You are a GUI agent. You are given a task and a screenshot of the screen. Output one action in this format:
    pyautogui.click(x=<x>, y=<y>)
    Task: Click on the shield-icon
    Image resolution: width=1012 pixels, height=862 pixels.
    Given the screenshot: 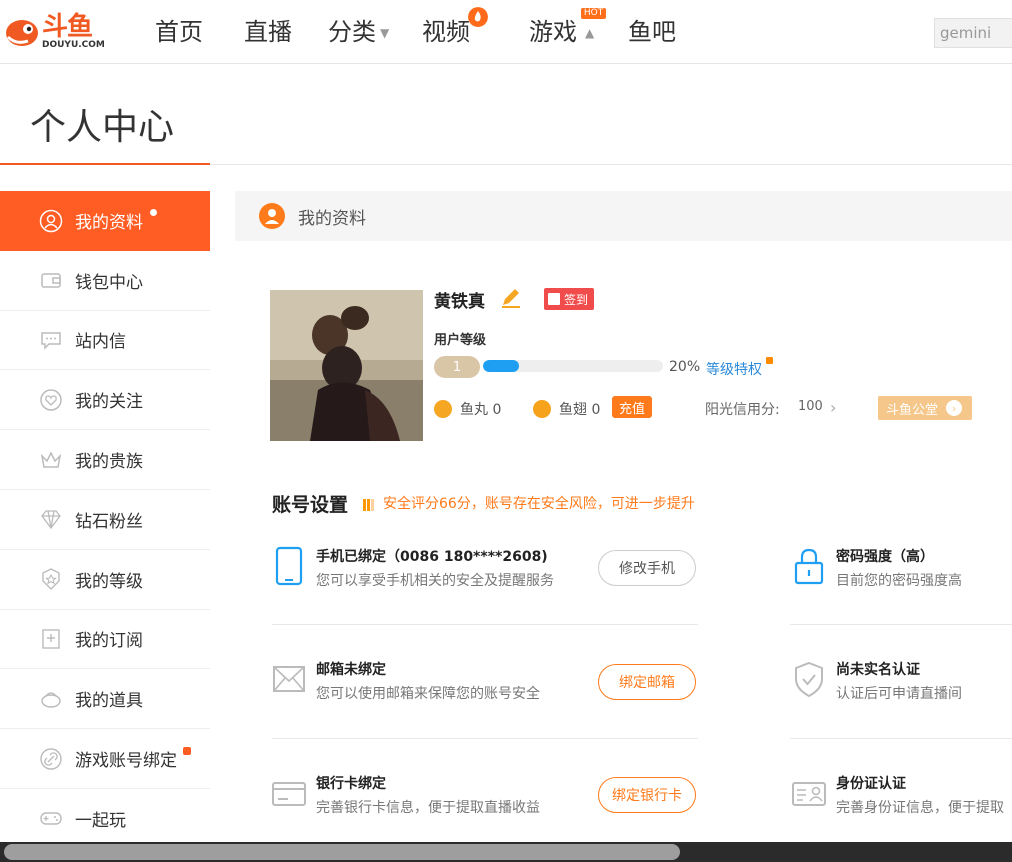 What is the action you would take?
    pyautogui.click(x=809, y=679)
    